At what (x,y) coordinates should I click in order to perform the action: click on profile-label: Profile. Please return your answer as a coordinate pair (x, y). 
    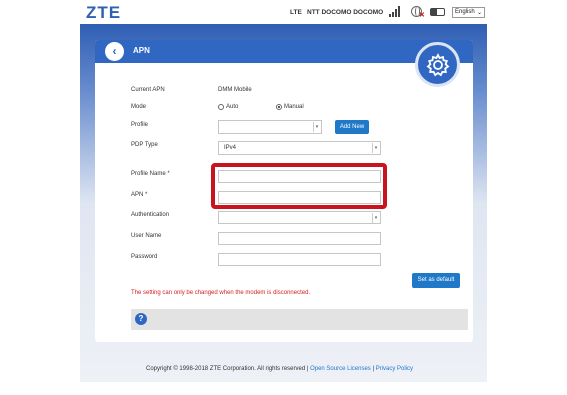
    Looking at the image, I should click on (140, 125).